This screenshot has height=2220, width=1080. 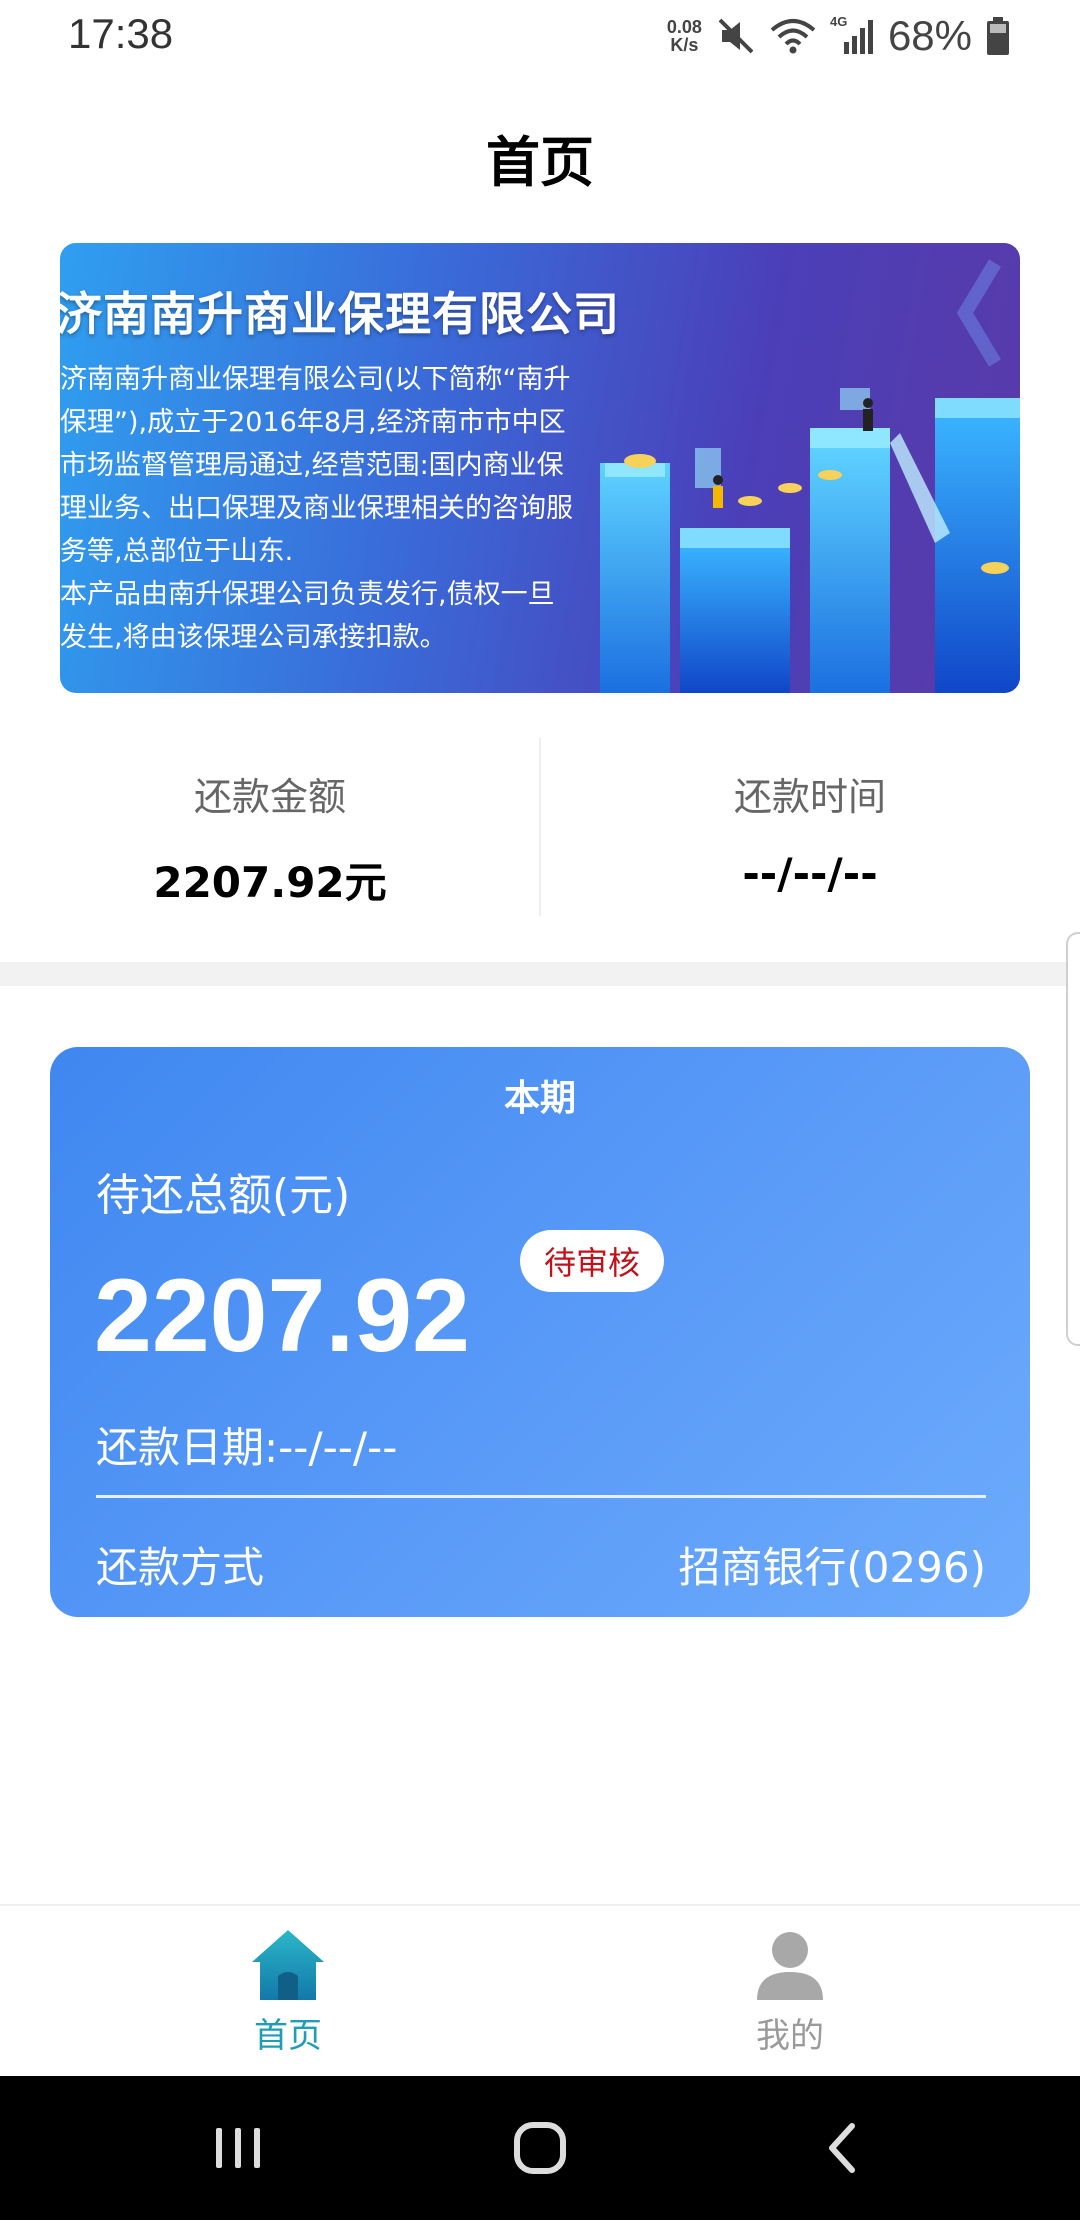 I want to click on net-speed-unit: K/s, so click(x=684, y=45).